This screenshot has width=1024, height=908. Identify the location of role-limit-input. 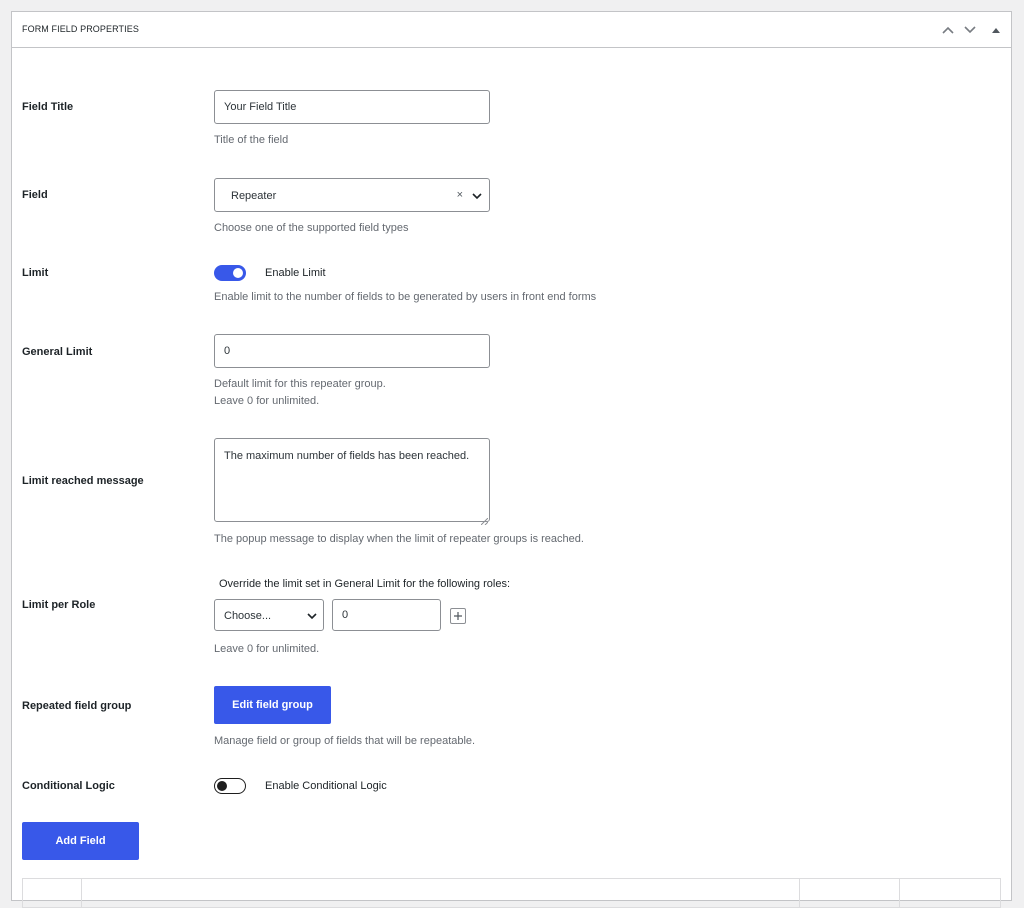
(386, 615).